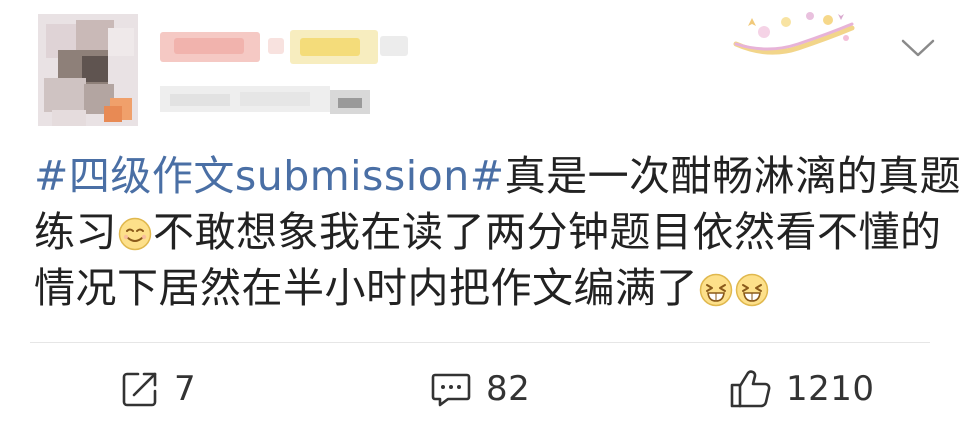  I want to click on like-count: 1210, so click(830, 389).